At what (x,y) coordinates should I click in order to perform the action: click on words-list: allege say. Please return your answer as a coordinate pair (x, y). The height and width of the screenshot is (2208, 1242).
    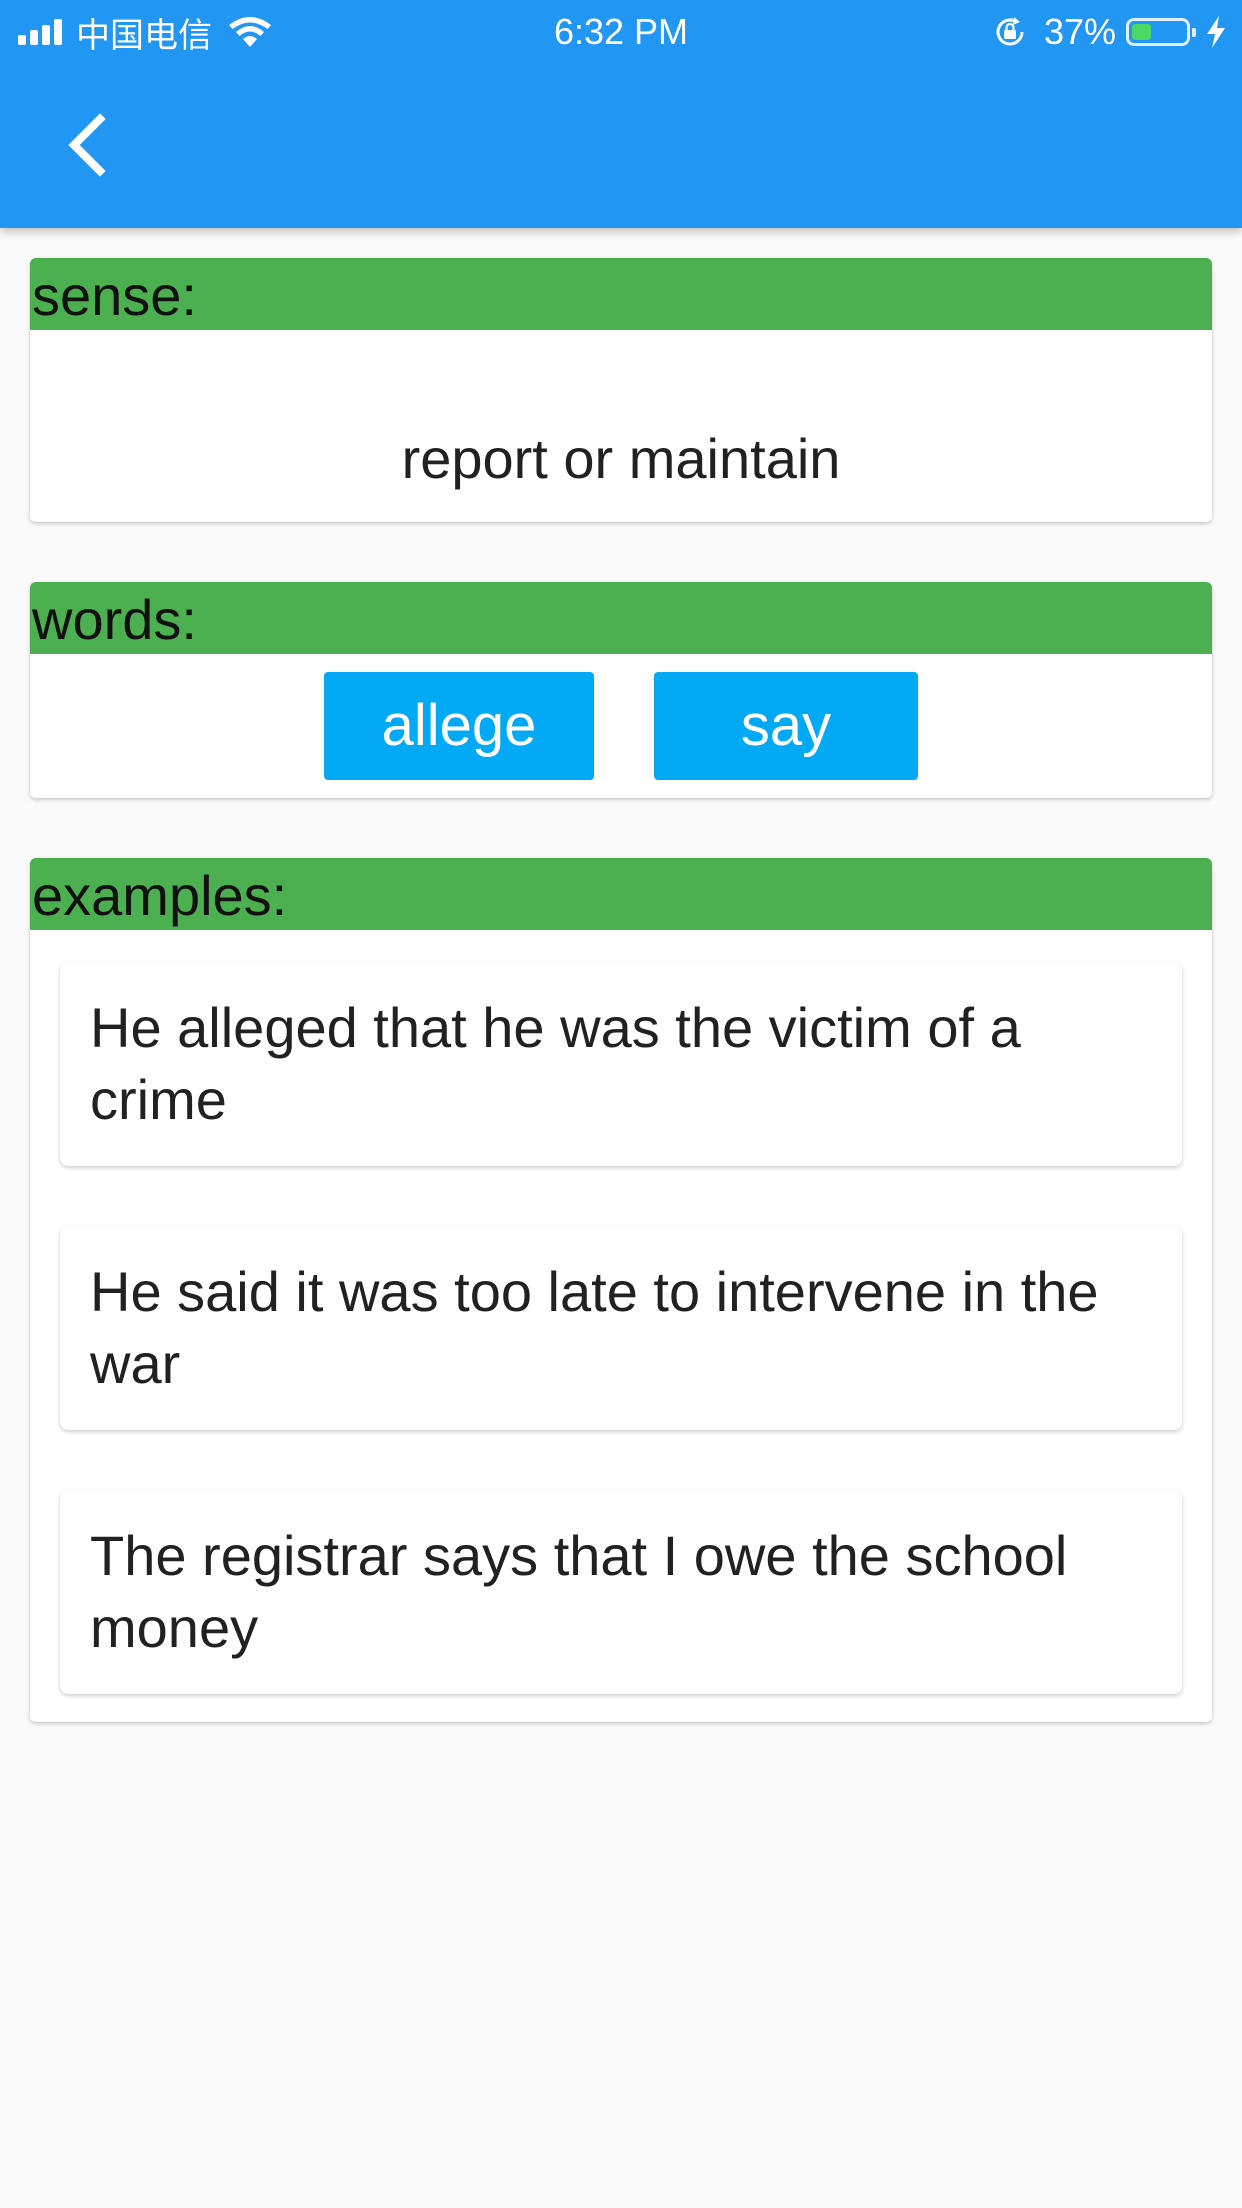
    Looking at the image, I should click on (621, 726).